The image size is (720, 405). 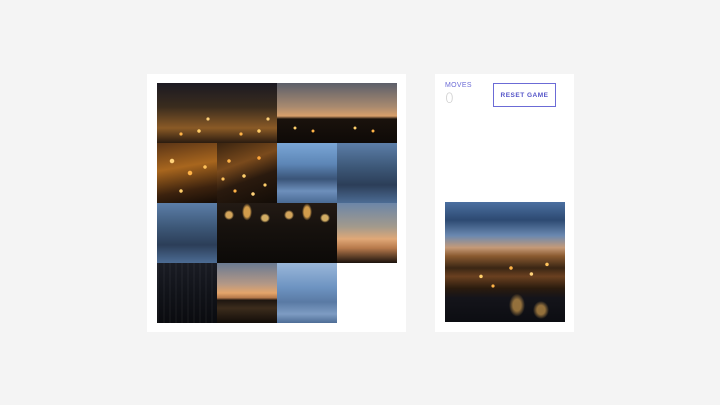 What do you see at coordinates (367, 293) in the screenshot?
I see `empty-slot` at bounding box center [367, 293].